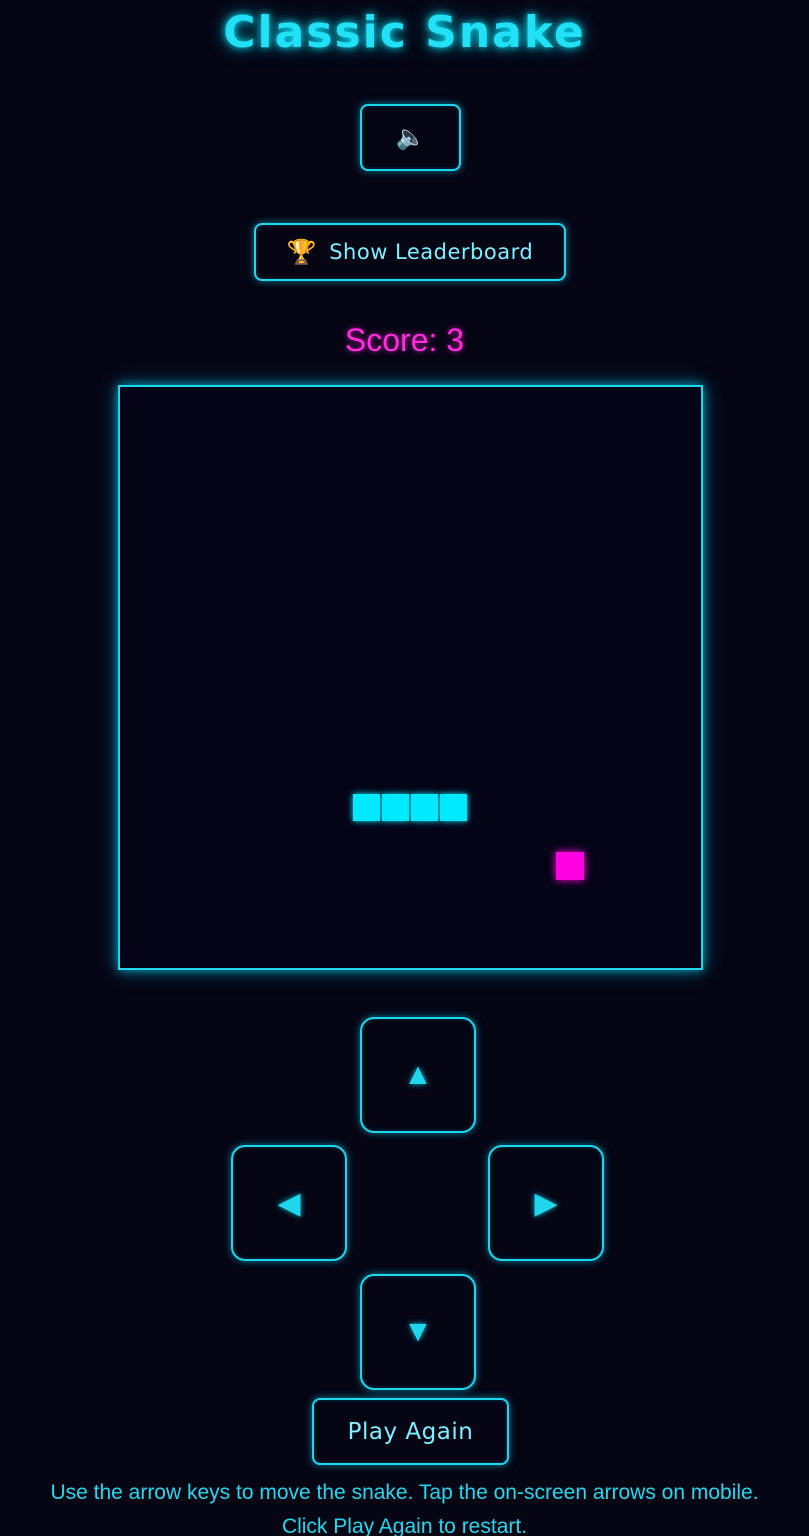 The image size is (809, 1536). I want to click on left-arrow-icon: ◀, so click(289, 1203).